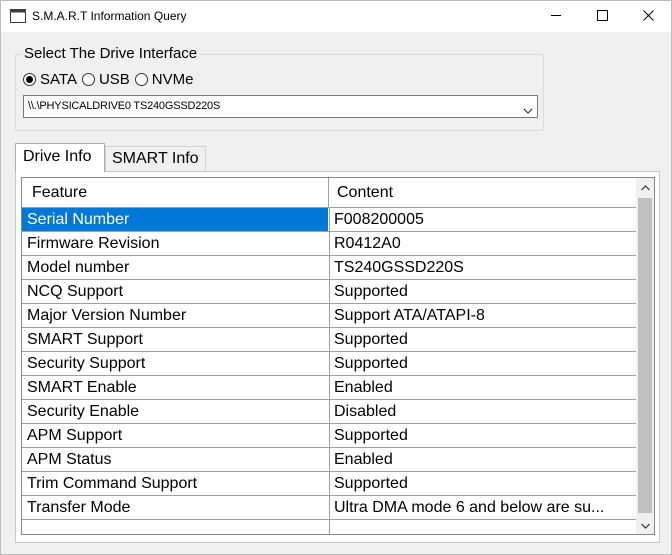 Image resolution: width=672 pixels, height=555 pixels. What do you see at coordinates (111, 53) in the screenshot?
I see `drive-interface-legend: Select The Drive Interface` at bounding box center [111, 53].